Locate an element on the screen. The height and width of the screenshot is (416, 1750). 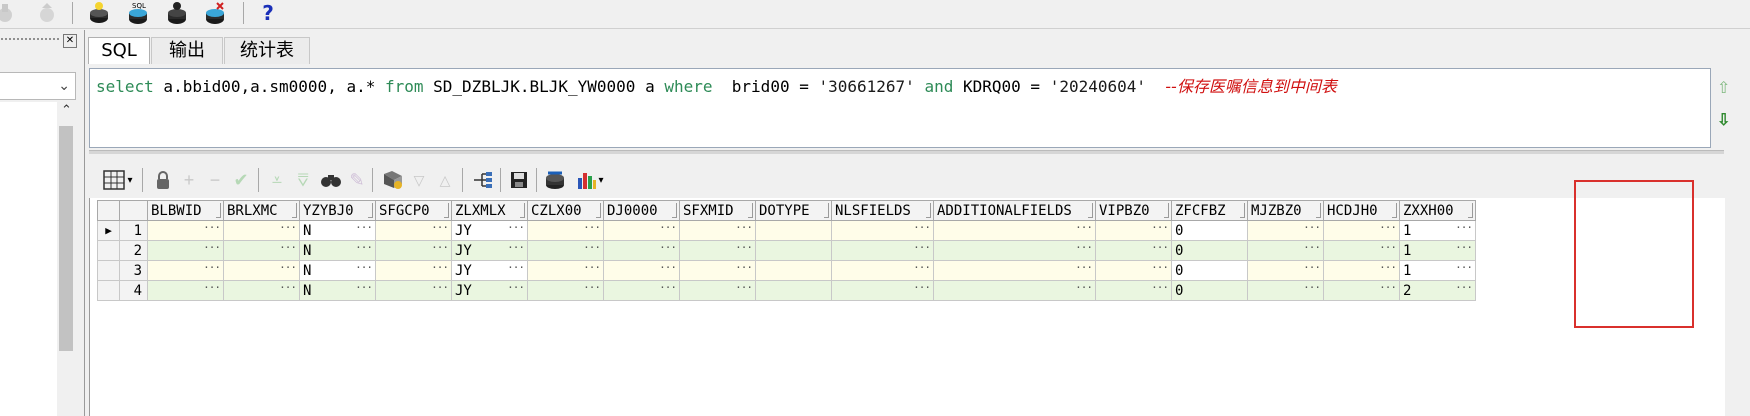
scroll-up-icon: ⌃ is located at coordinates (66, 110).